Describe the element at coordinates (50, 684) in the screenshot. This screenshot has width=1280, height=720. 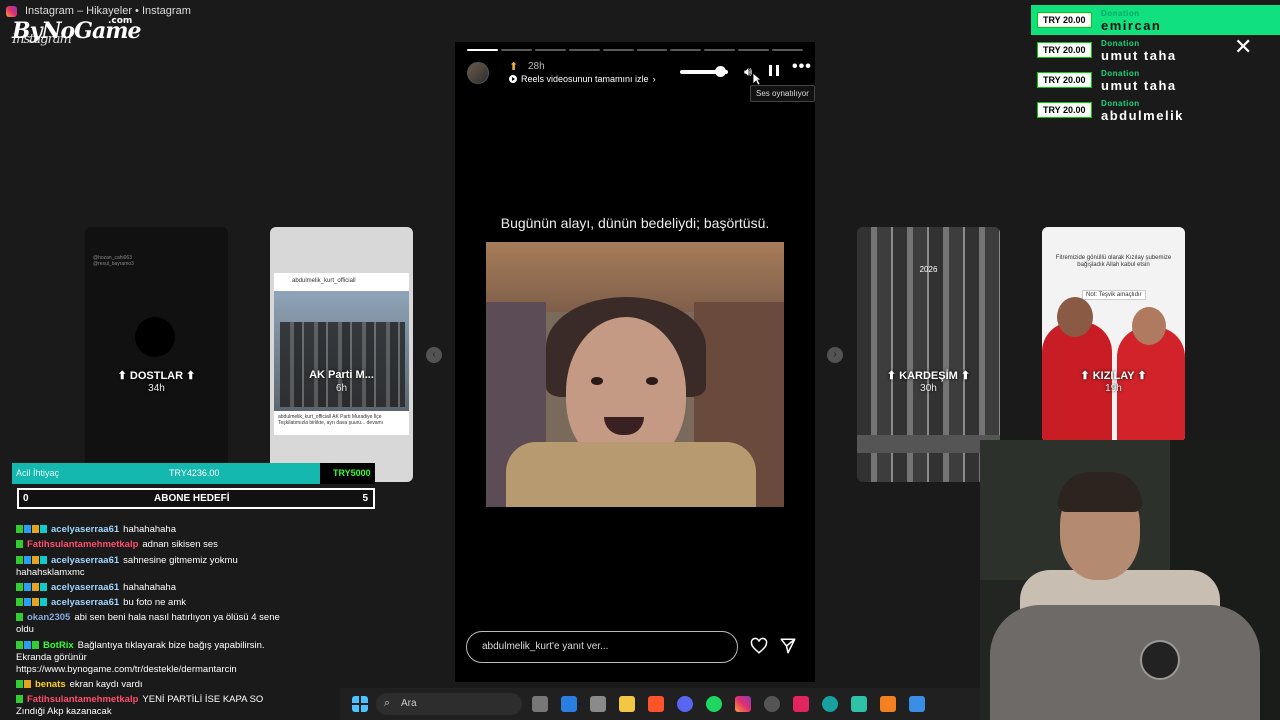
I see `chat-username: benats` at that location.